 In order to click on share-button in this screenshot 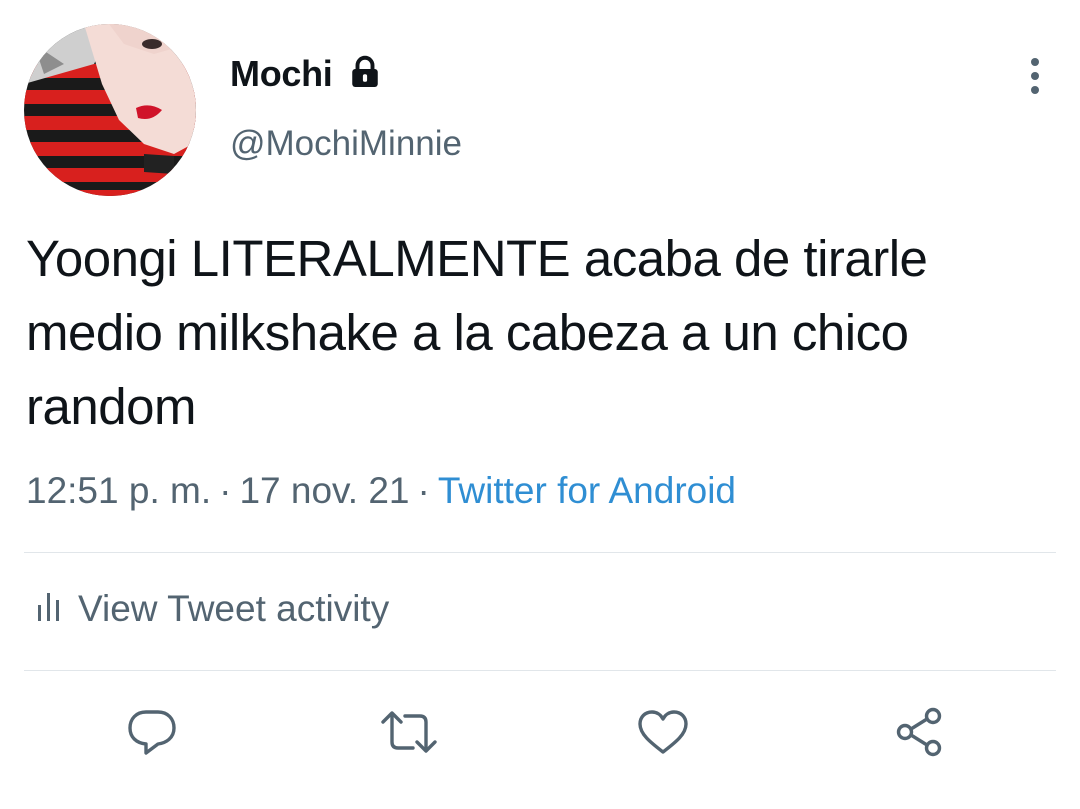, I will do `click(920, 734)`.